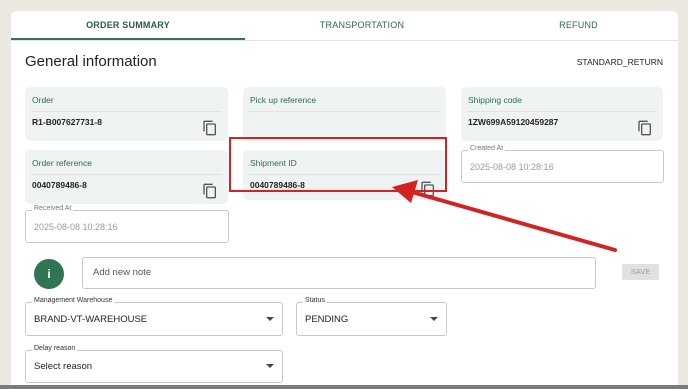 The height and width of the screenshot is (389, 688). What do you see at coordinates (62, 163) in the screenshot?
I see `order-reference-label: Order reference` at bounding box center [62, 163].